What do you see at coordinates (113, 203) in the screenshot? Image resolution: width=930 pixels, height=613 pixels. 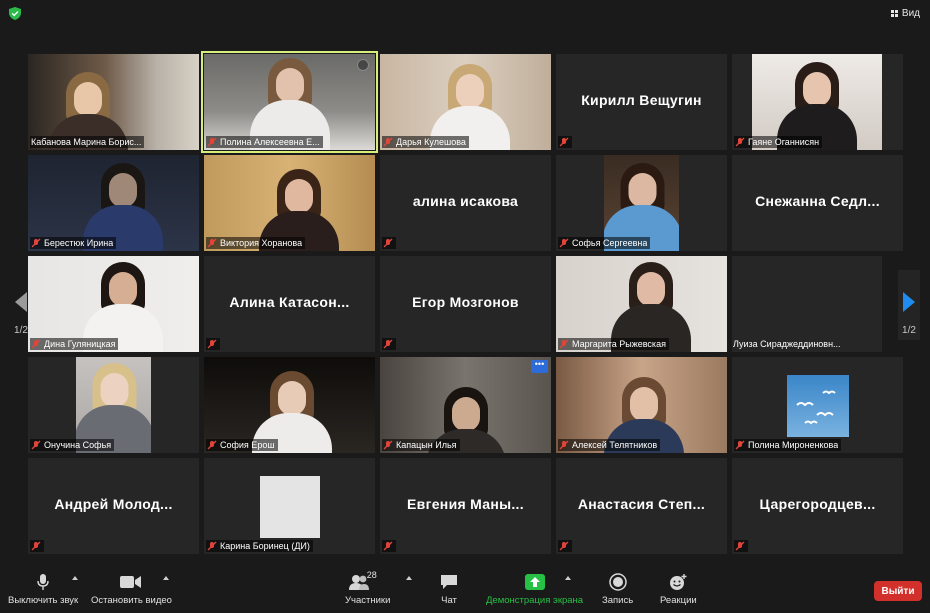 I see `participant-tile: Берестюк Ирина` at bounding box center [113, 203].